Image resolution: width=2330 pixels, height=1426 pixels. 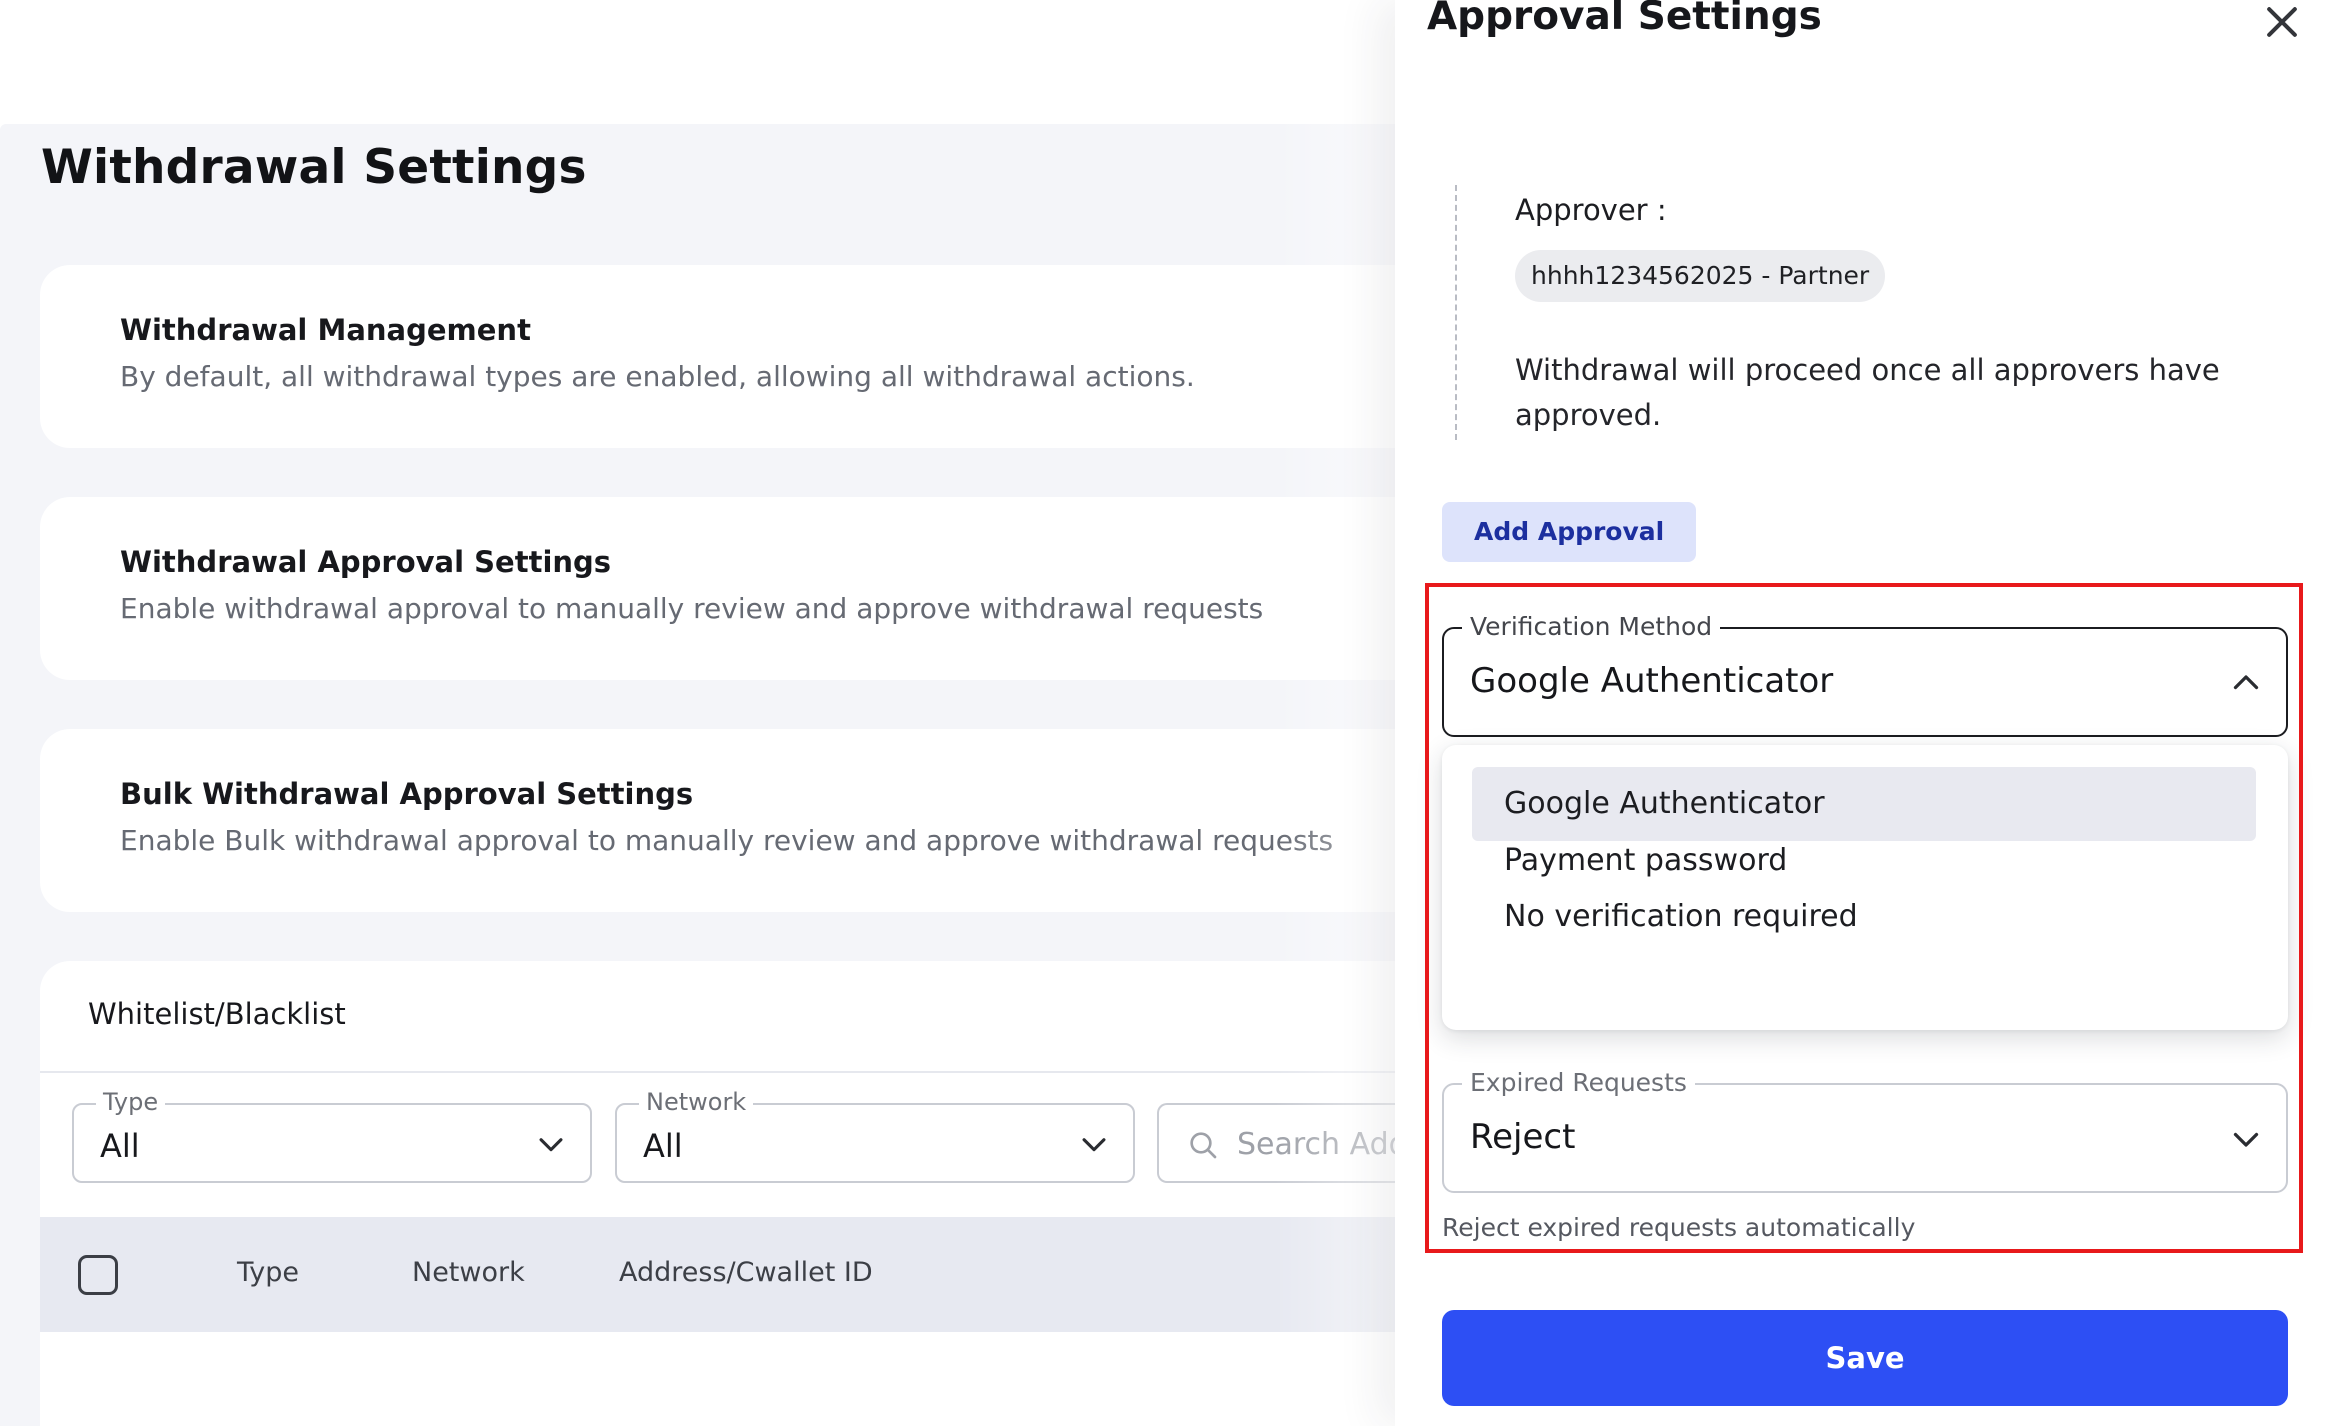 I want to click on card-title: Withdrawal Approval Settings, so click(x=366, y=562).